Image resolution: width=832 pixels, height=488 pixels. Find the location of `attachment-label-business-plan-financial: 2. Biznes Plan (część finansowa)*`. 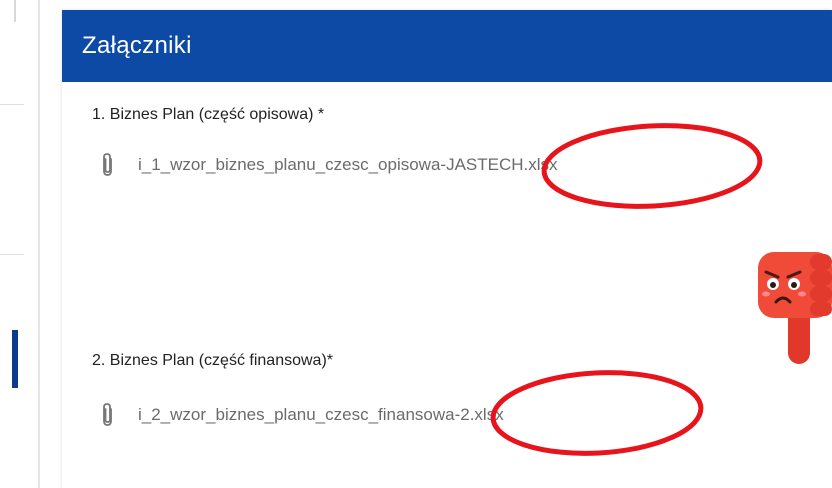

attachment-label-business-plan-financial: 2. Biznes Plan (część finansowa)* is located at coordinates (212, 360).